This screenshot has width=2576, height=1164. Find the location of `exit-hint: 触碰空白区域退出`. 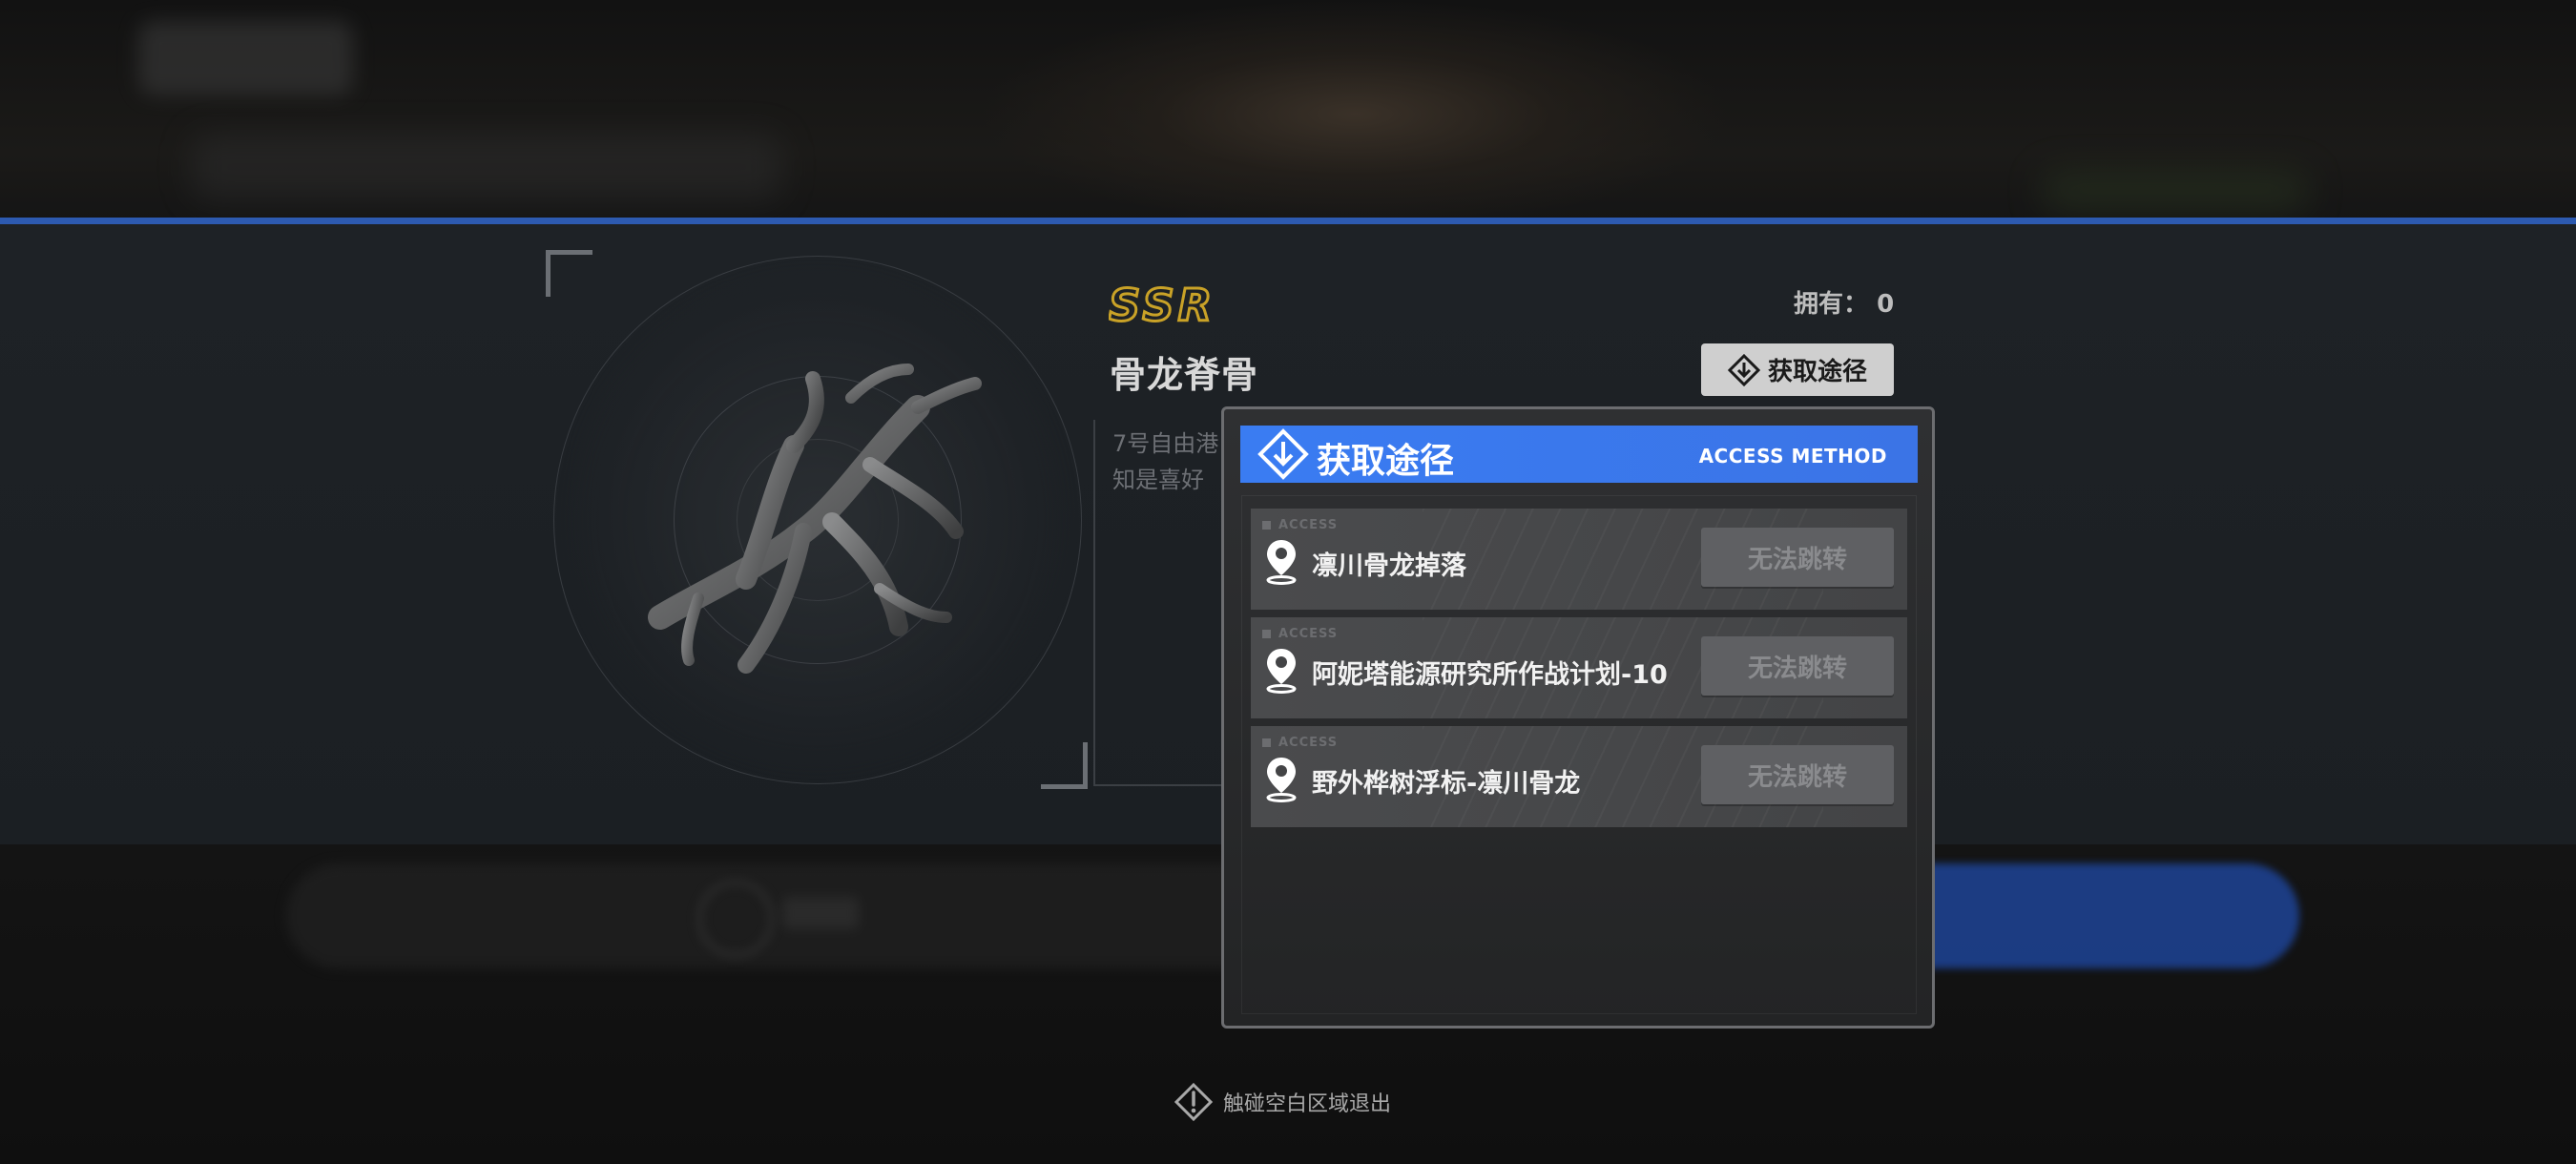

exit-hint: 触碰空白区域退出 is located at coordinates (1282, 1102).